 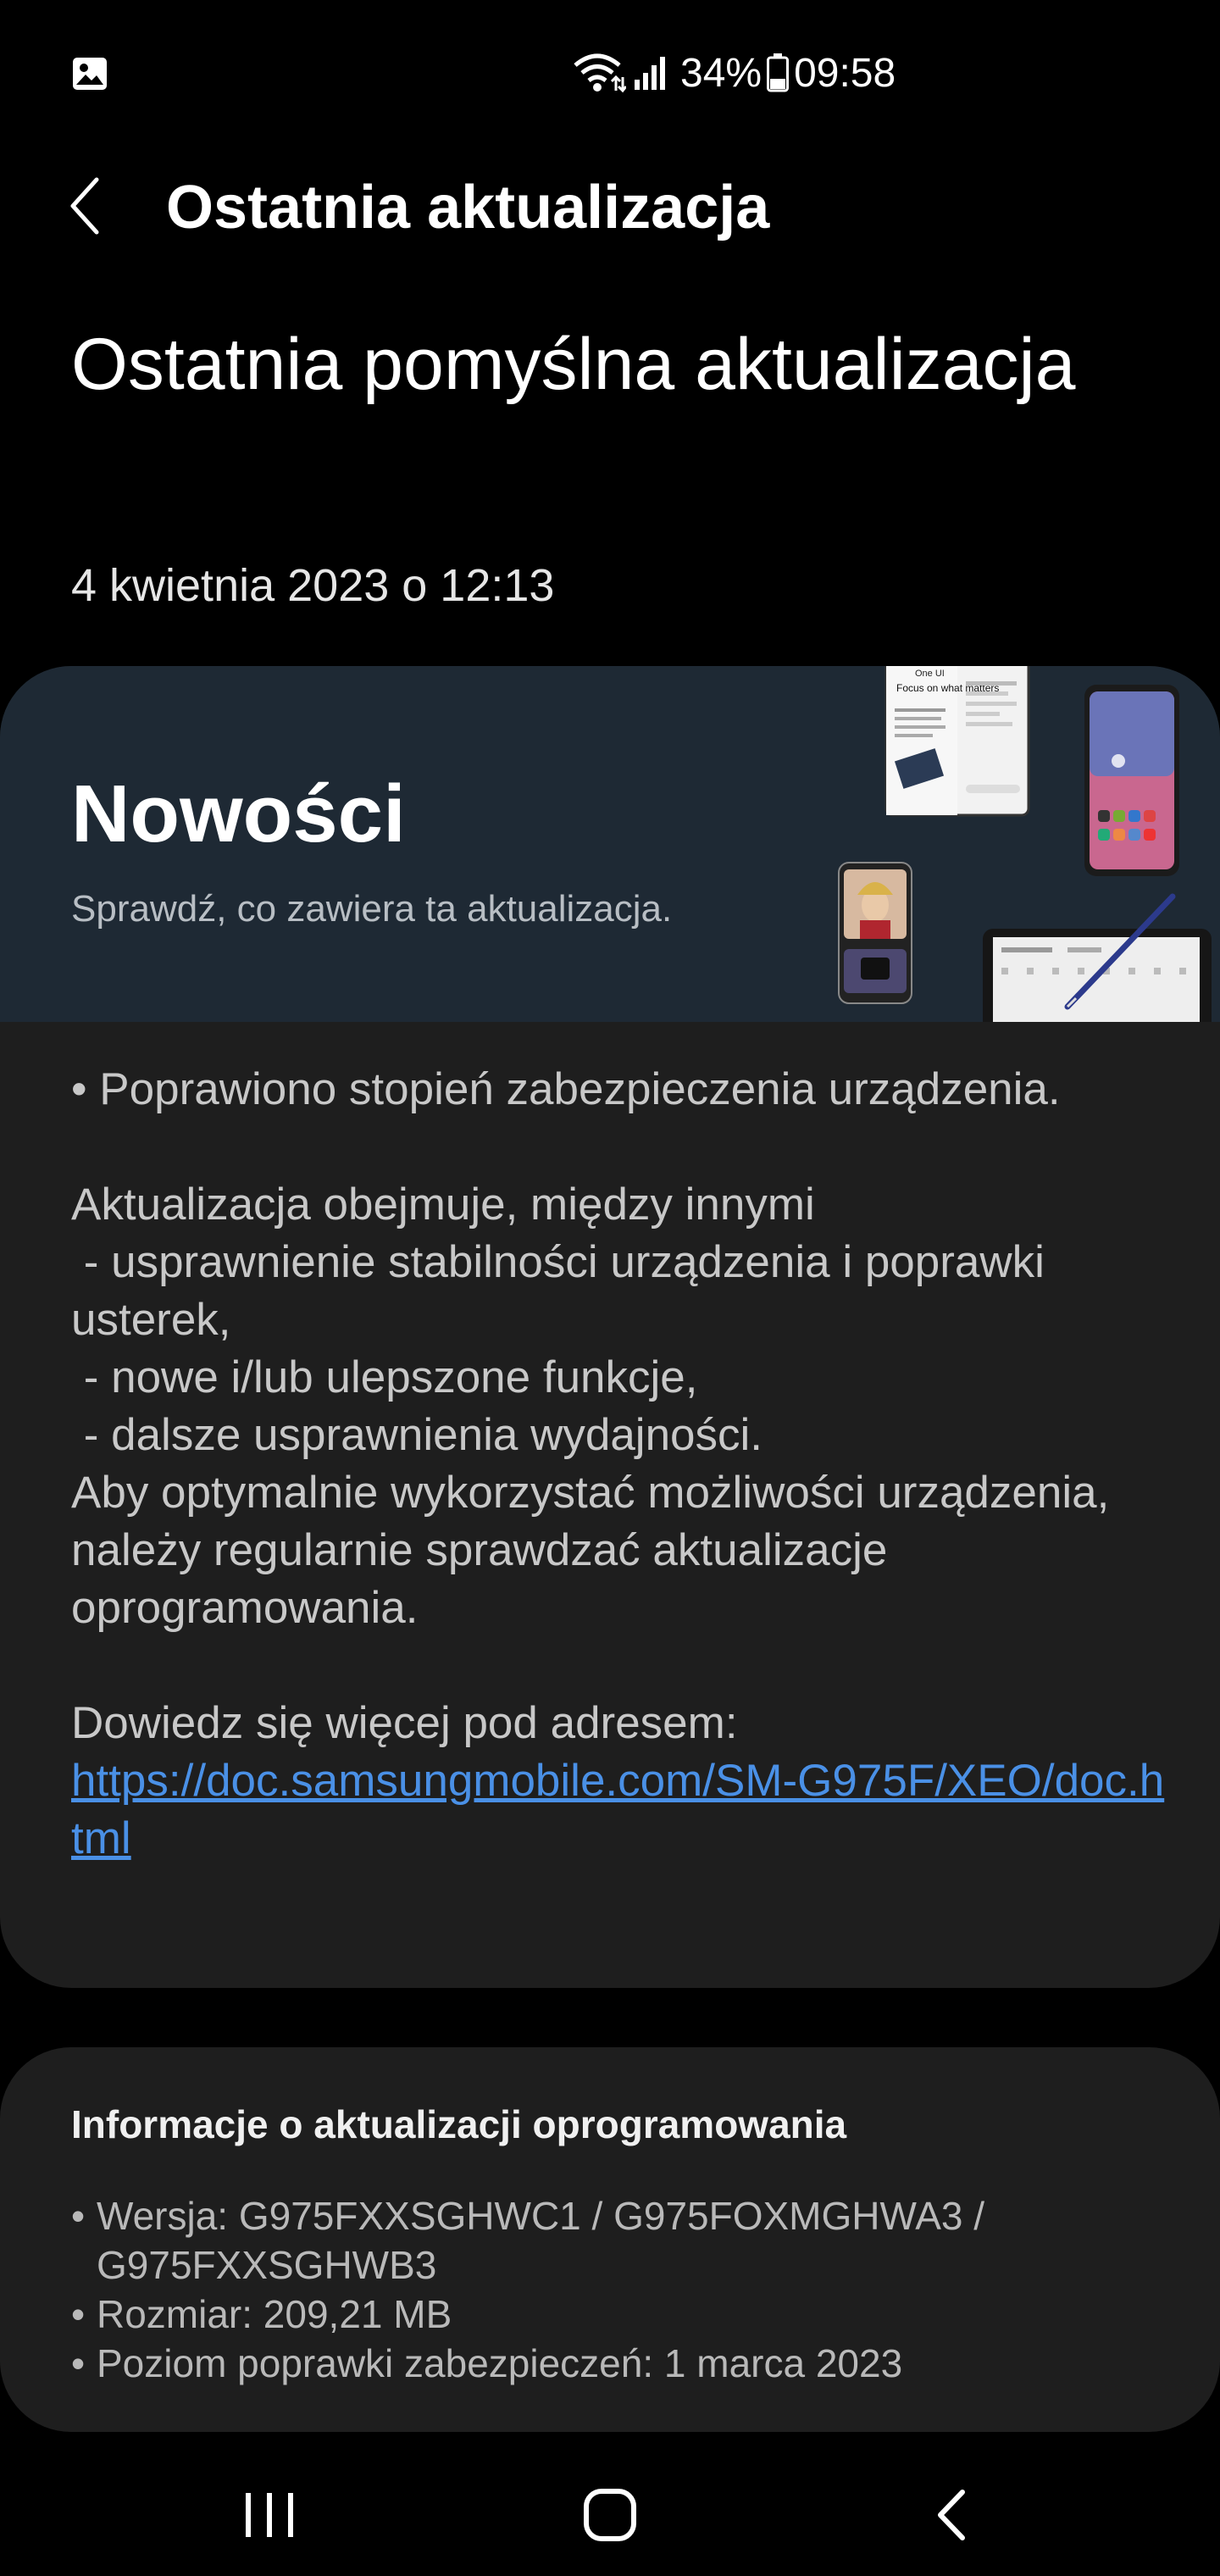 What do you see at coordinates (573, 364) in the screenshot?
I see `last-update-heading: Ostatnia pomyślna aktualizacja` at bounding box center [573, 364].